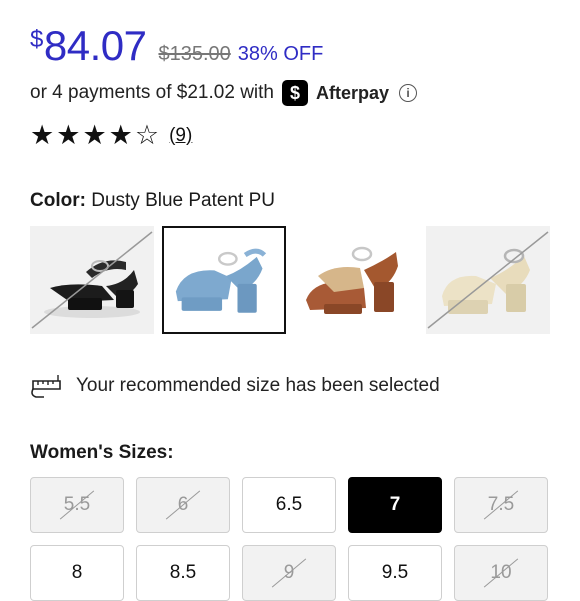 Image resolution: width=580 pixels, height=601 pixels. I want to click on color-row: Color: Dusty Blue Patent PU, so click(152, 201).